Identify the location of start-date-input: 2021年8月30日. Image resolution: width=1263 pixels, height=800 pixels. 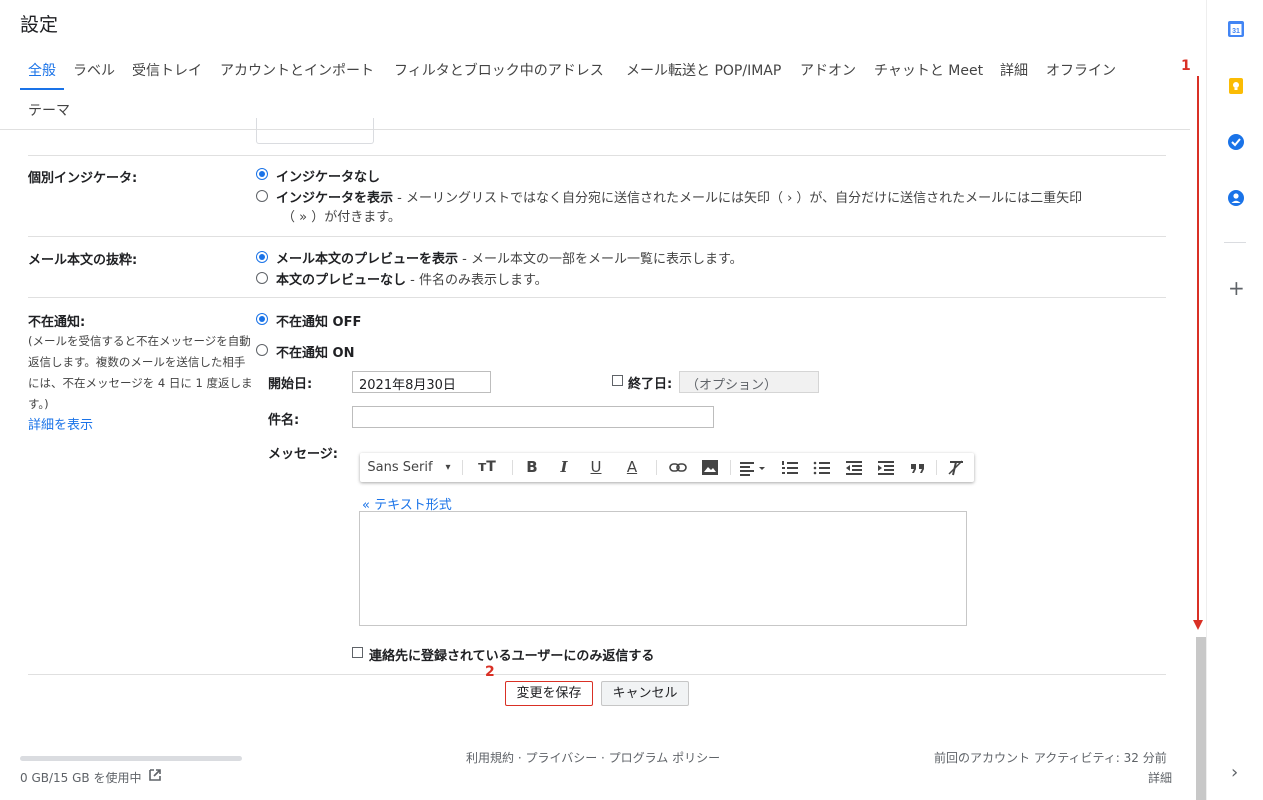
(421, 382).